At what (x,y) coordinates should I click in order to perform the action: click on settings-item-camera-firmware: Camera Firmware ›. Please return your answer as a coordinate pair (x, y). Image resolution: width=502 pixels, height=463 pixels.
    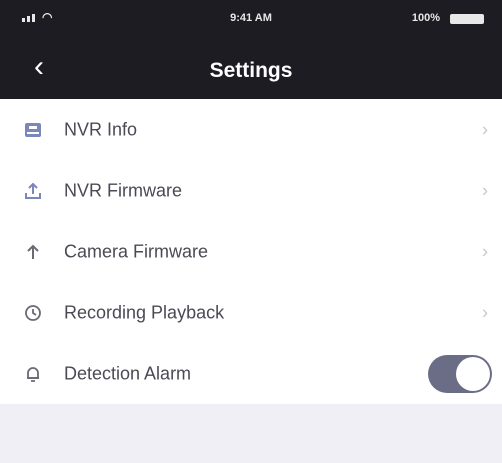
    Looking at the image, I should click on (251, 251).